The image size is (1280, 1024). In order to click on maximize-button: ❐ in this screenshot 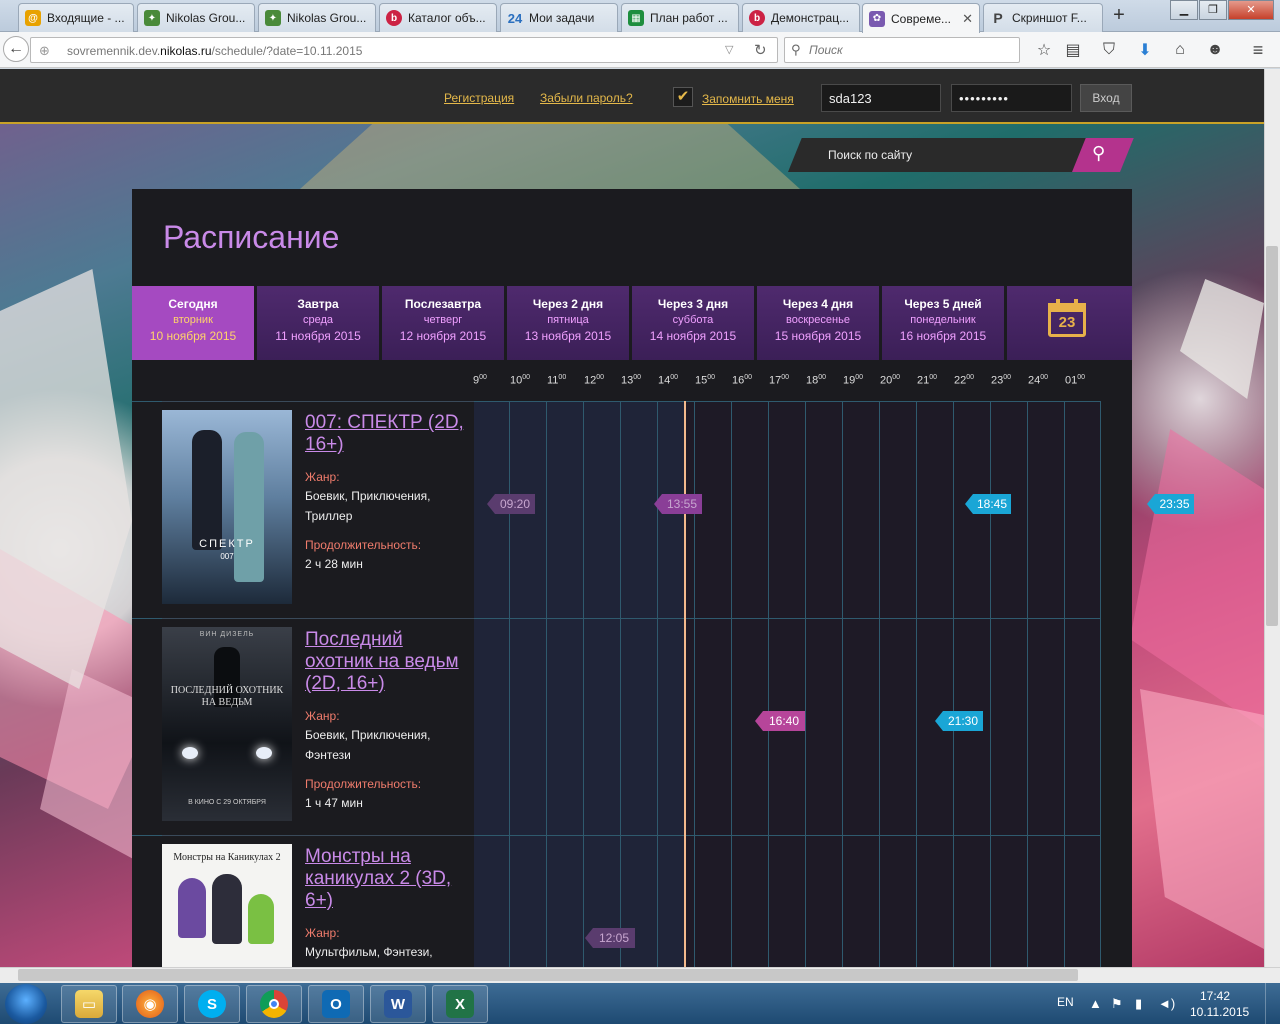, I will do `click(1213, 10)`.